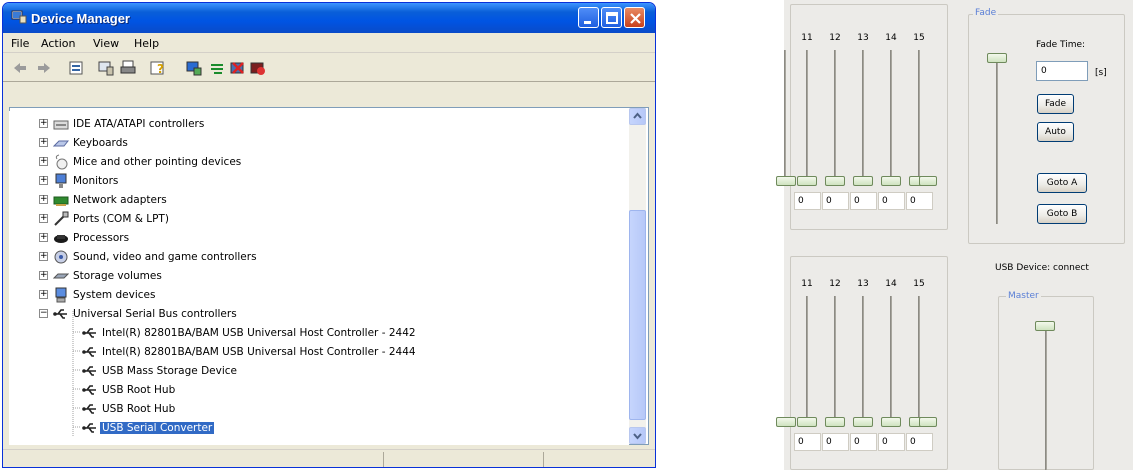  I want to click on print-icon, so click(128, 68).